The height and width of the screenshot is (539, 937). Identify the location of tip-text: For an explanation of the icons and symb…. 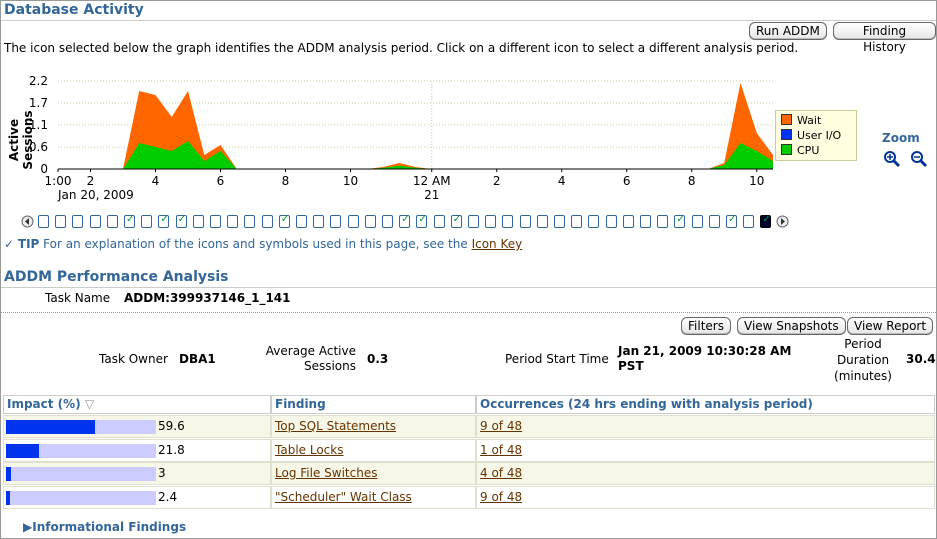
(255, 244).